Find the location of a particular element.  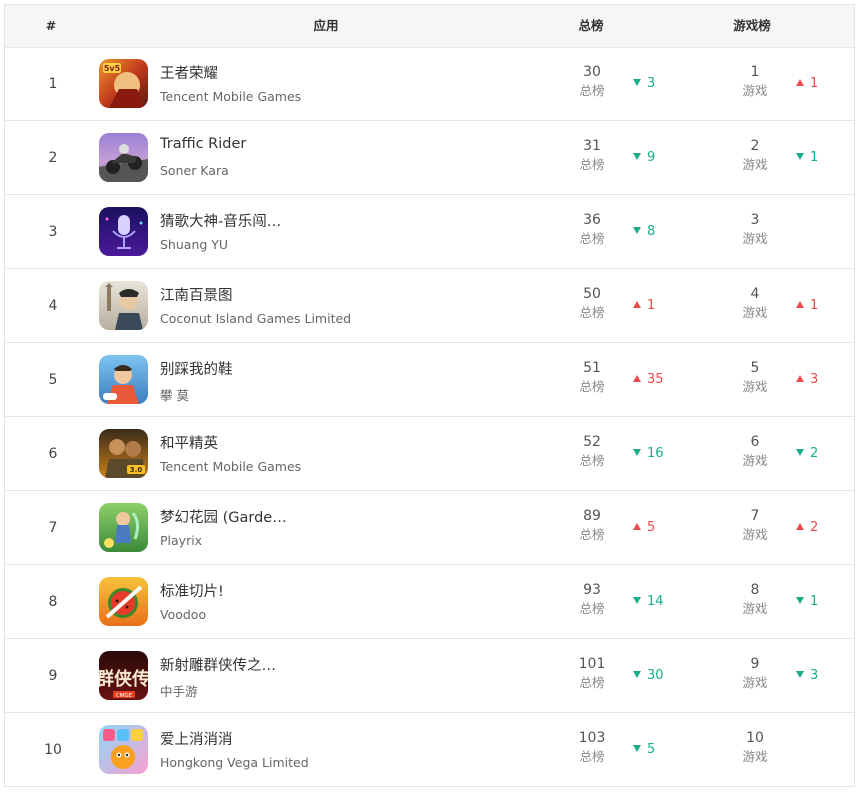

table-row: 10 爱上消消消 Hongkong Vega Limited 103 总榜 5 10 游戏 is located at coordinates (429, 750).